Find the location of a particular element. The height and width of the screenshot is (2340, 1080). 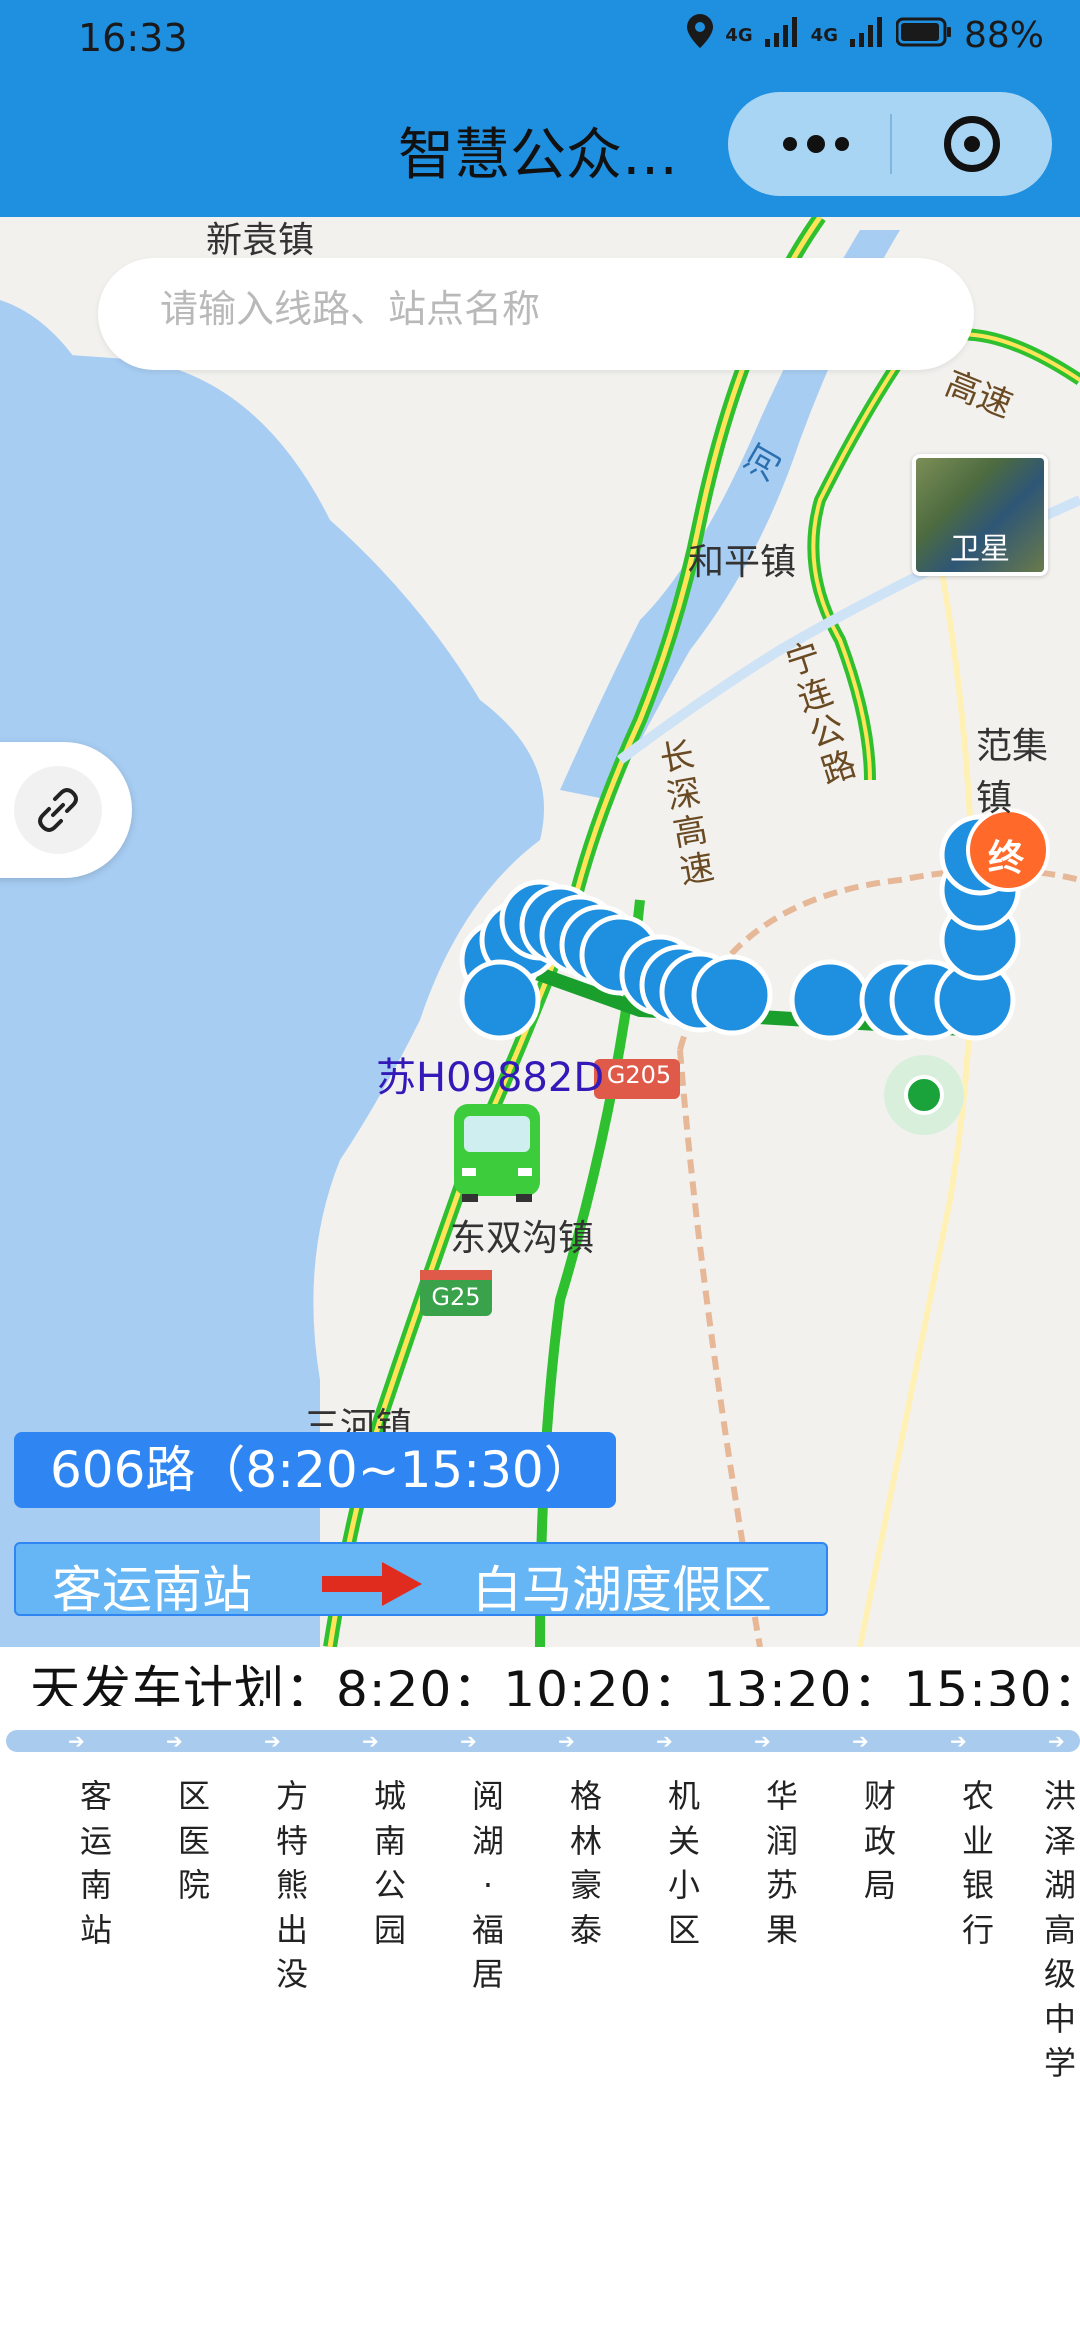

stop-item: 格林豪泰 is located at coordinates (586, 1863).